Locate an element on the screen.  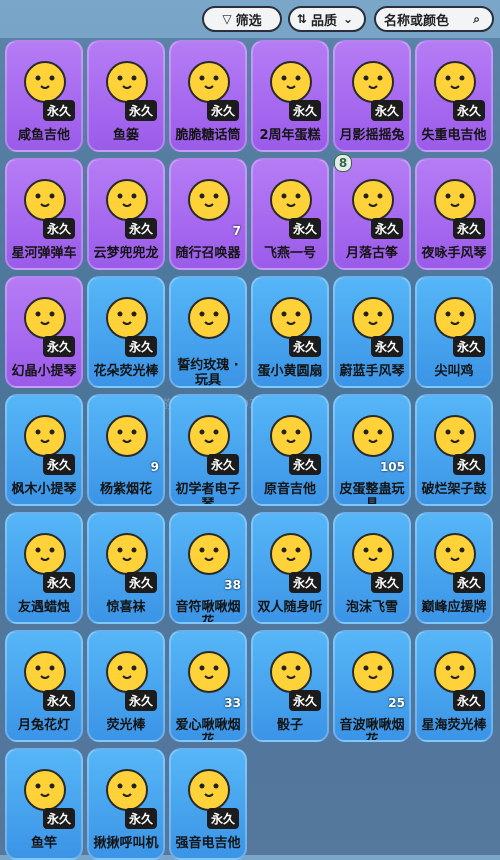
item-tile: 永久 骰子 is located at coordinates (290, 686).